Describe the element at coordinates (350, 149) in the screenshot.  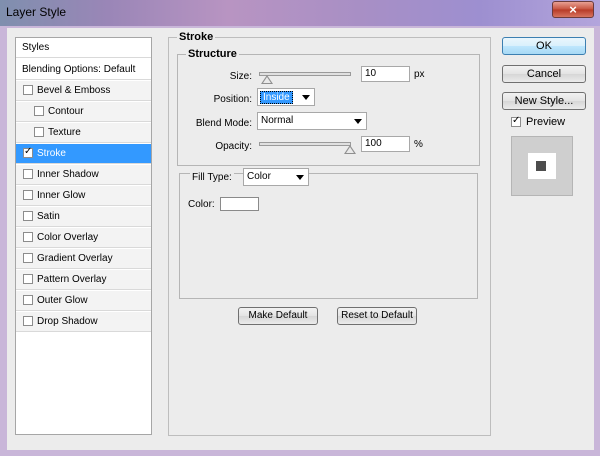
I see `opacity-slider-handle` at that location.